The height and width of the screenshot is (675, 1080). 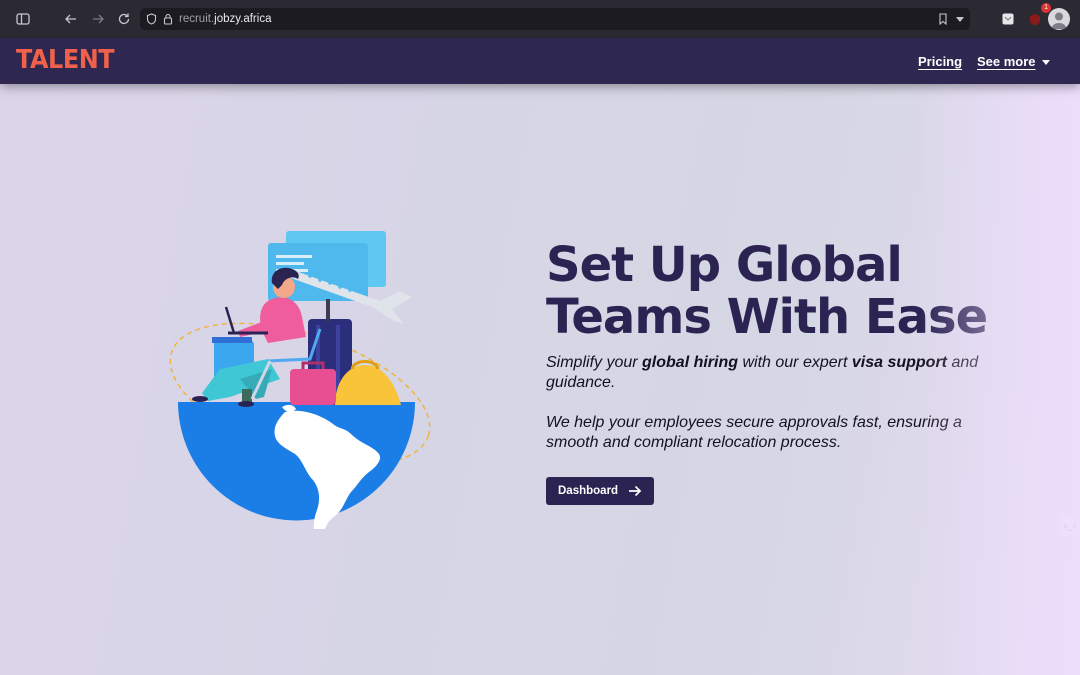 What do you see at coordinates (1008, 19) in the screenshot?
I see `extension-icon` at bounding box center [1008, 19].